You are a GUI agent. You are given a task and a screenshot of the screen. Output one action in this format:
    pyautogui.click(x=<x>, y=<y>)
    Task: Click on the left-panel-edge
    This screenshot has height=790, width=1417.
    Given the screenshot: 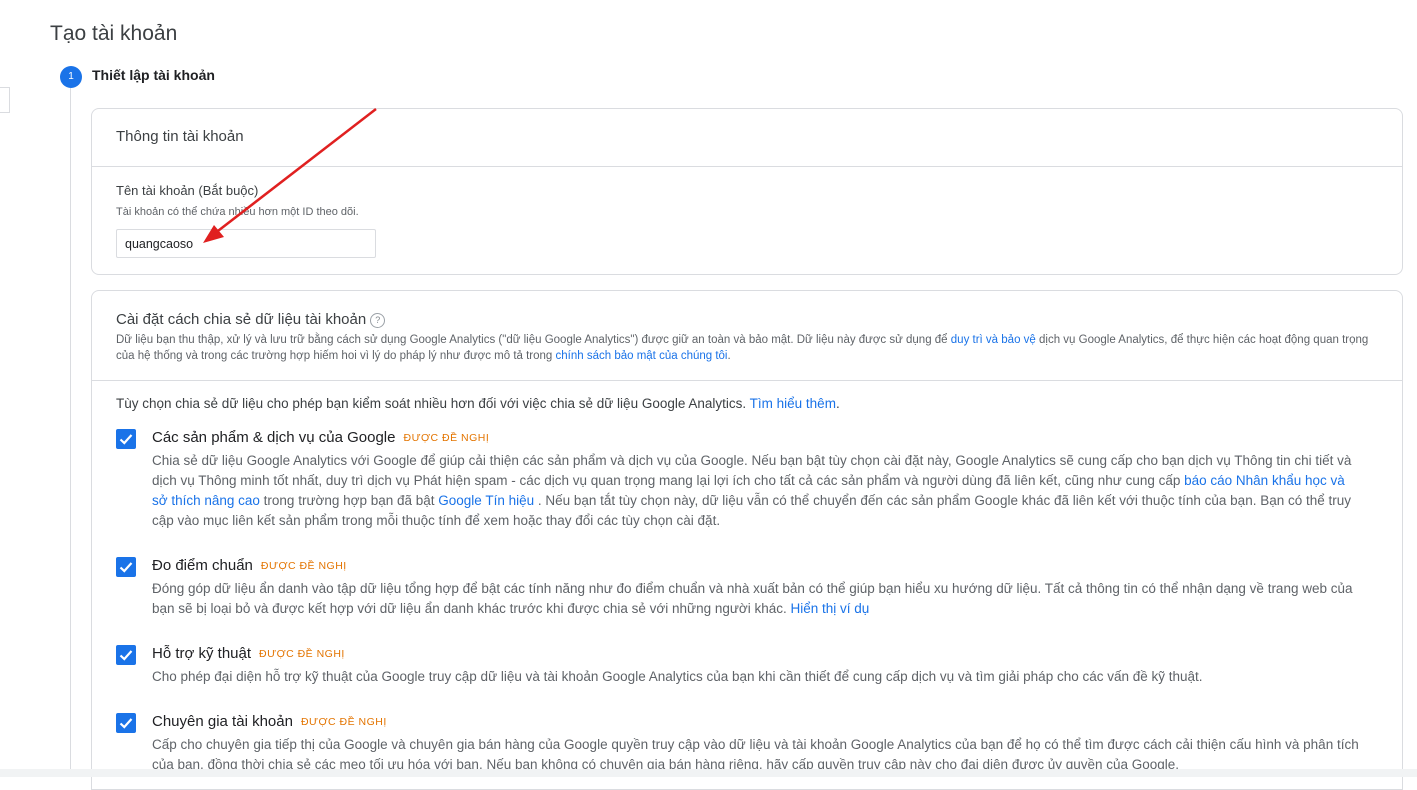 What is the action you would take?
    pyautogui.click(x=5, y=100)
    